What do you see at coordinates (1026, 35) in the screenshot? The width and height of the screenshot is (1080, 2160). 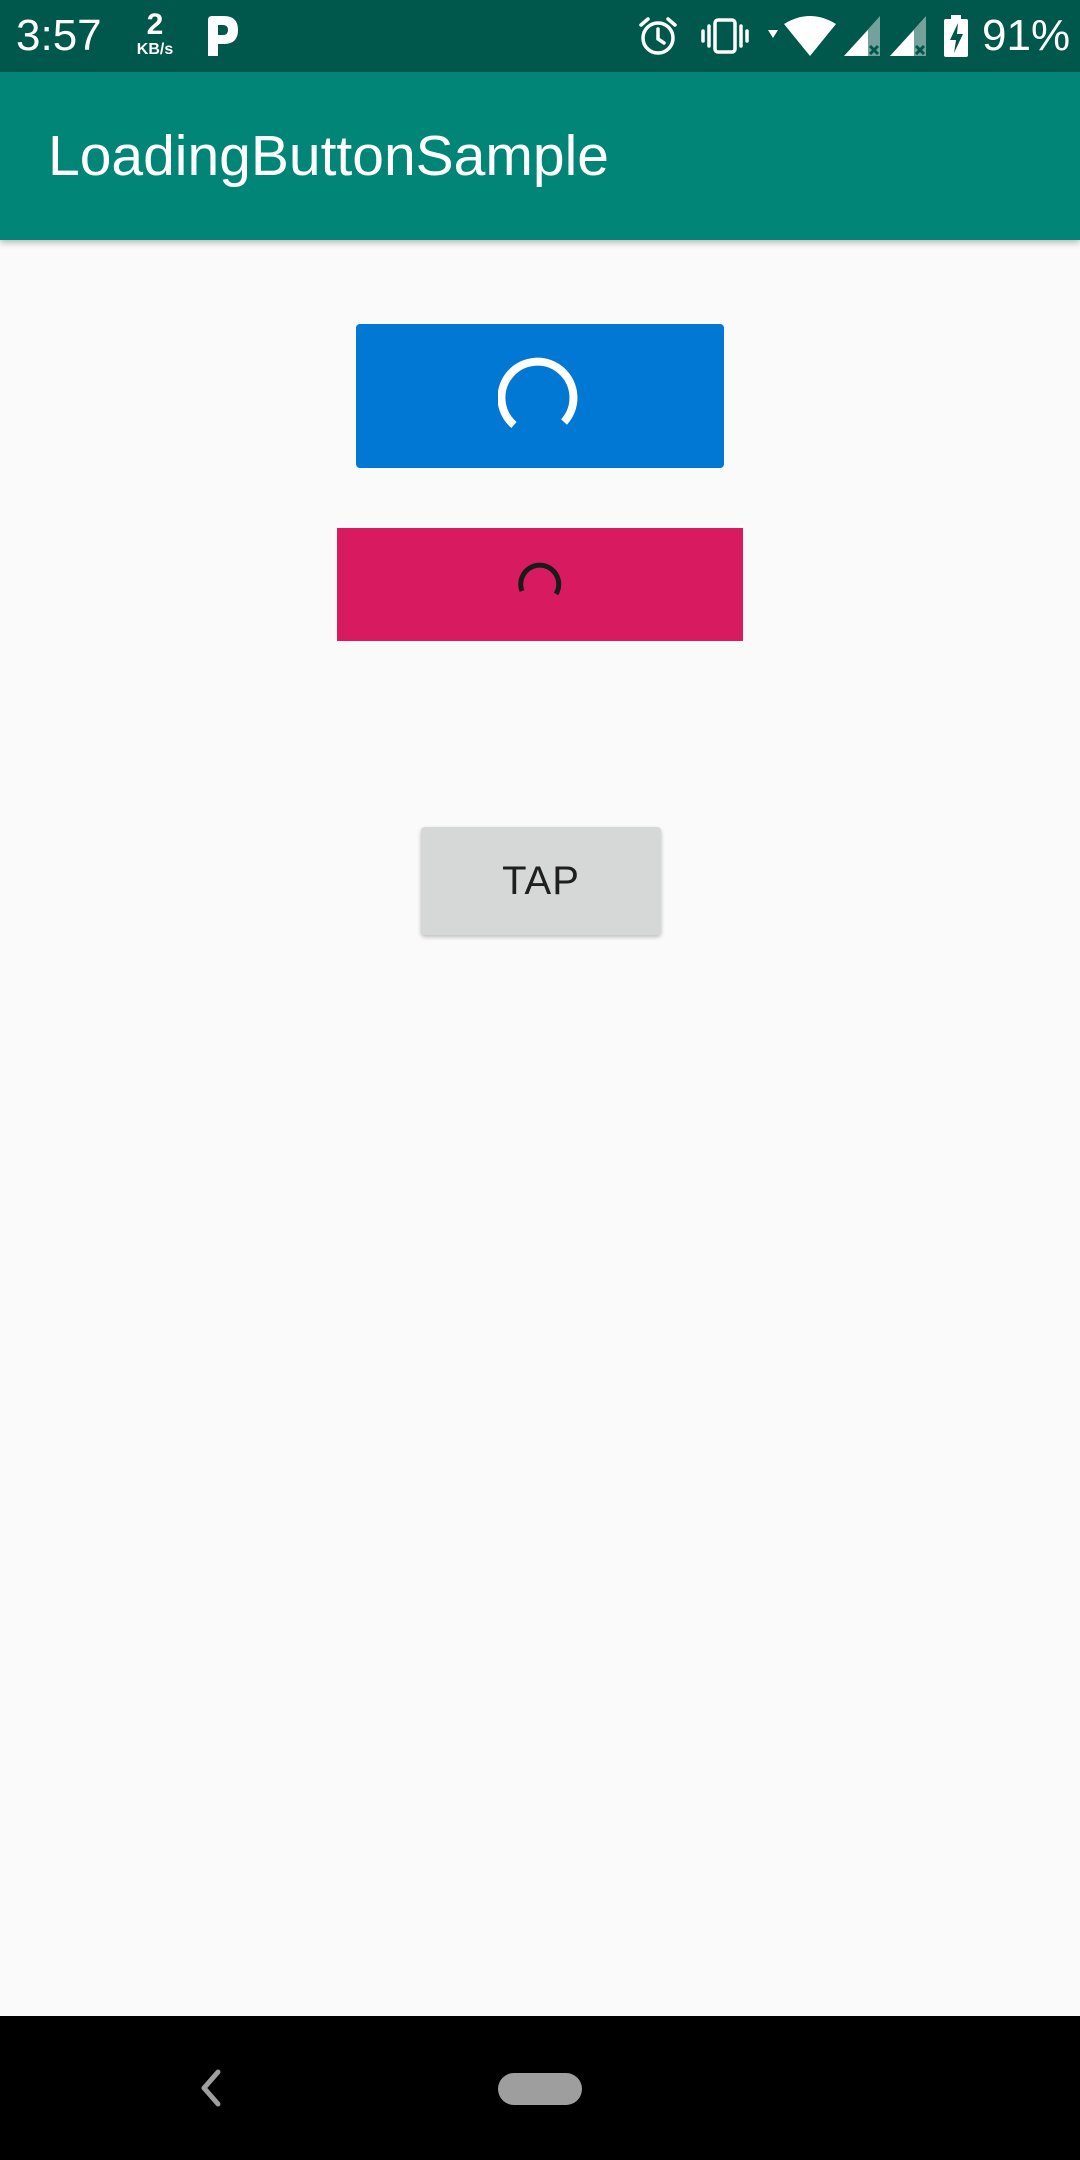 I see `battery-percent: 91%` at bounding box center [1026, 35].